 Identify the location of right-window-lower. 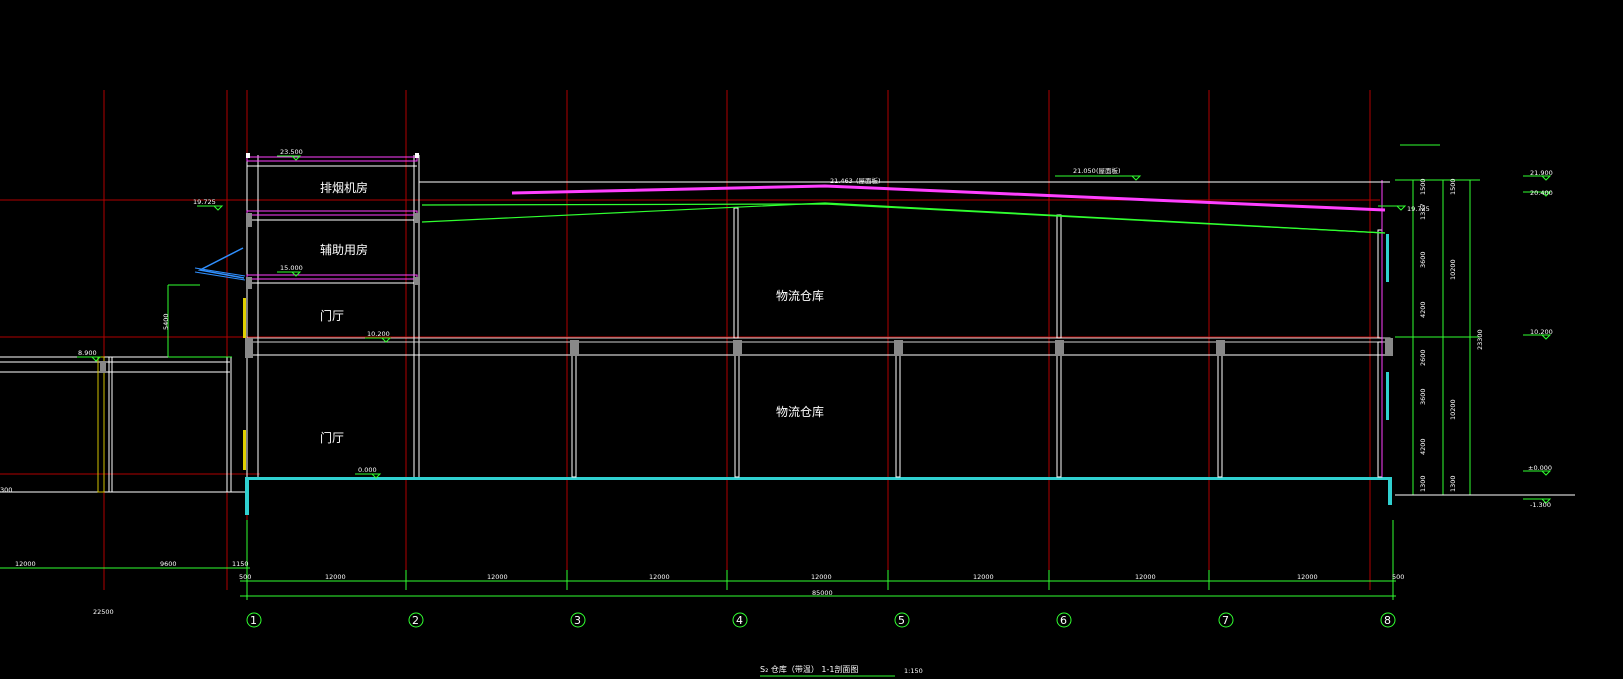
(1387, 396).